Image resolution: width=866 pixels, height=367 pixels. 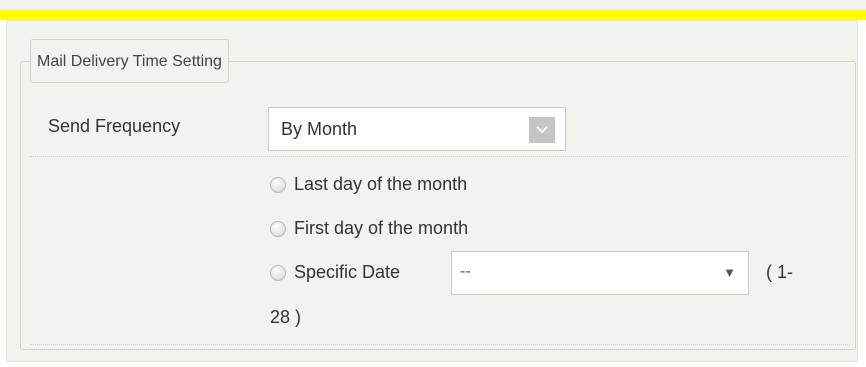 I want to click on date-range-hint-start: ( 1-, so click(x=779, y=272).